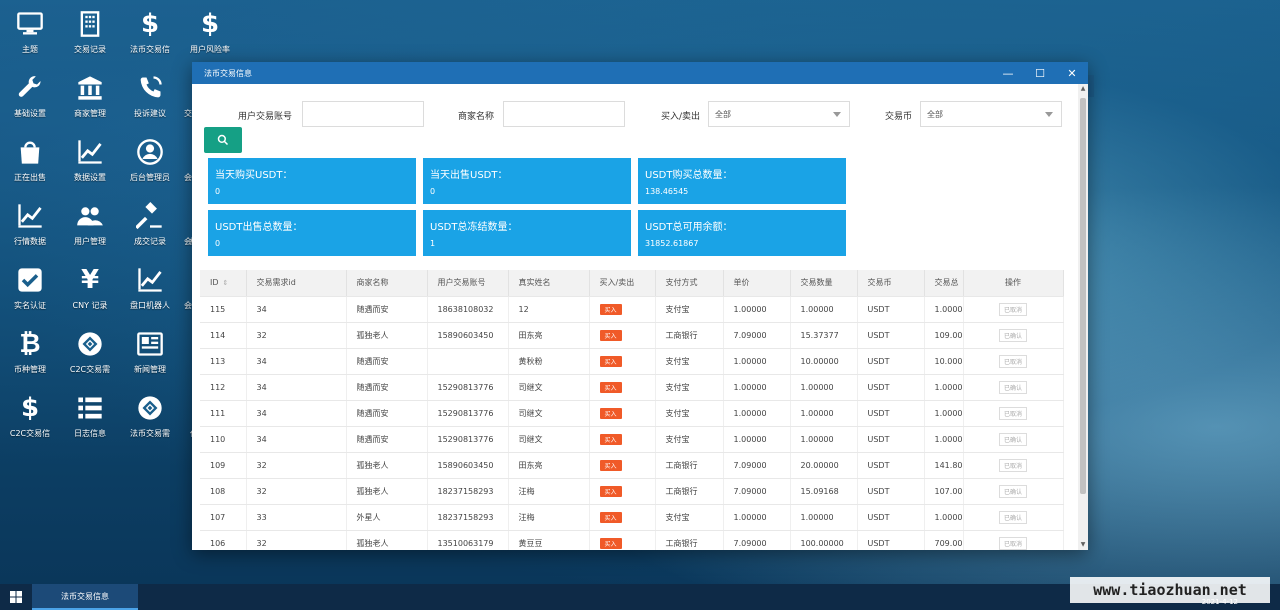 Image resolution: width=1280 pixels, height=610 pixels. What do you see at coordinates (1072, 73) in the screenshot?
I see `close-button: ✕` at bounding box center [1072, 73].